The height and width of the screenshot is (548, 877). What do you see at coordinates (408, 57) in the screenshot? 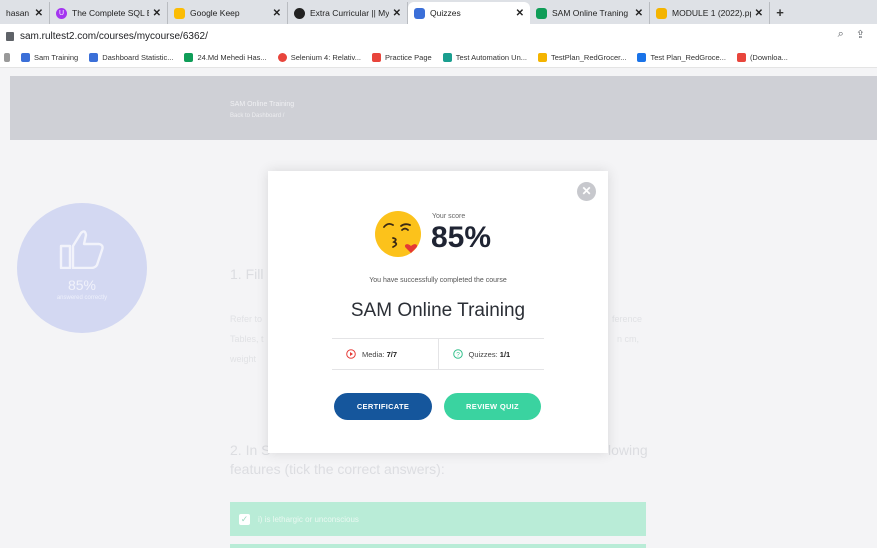
I see `bookmark-label: Practice Page` at bounding box center [408, 57].